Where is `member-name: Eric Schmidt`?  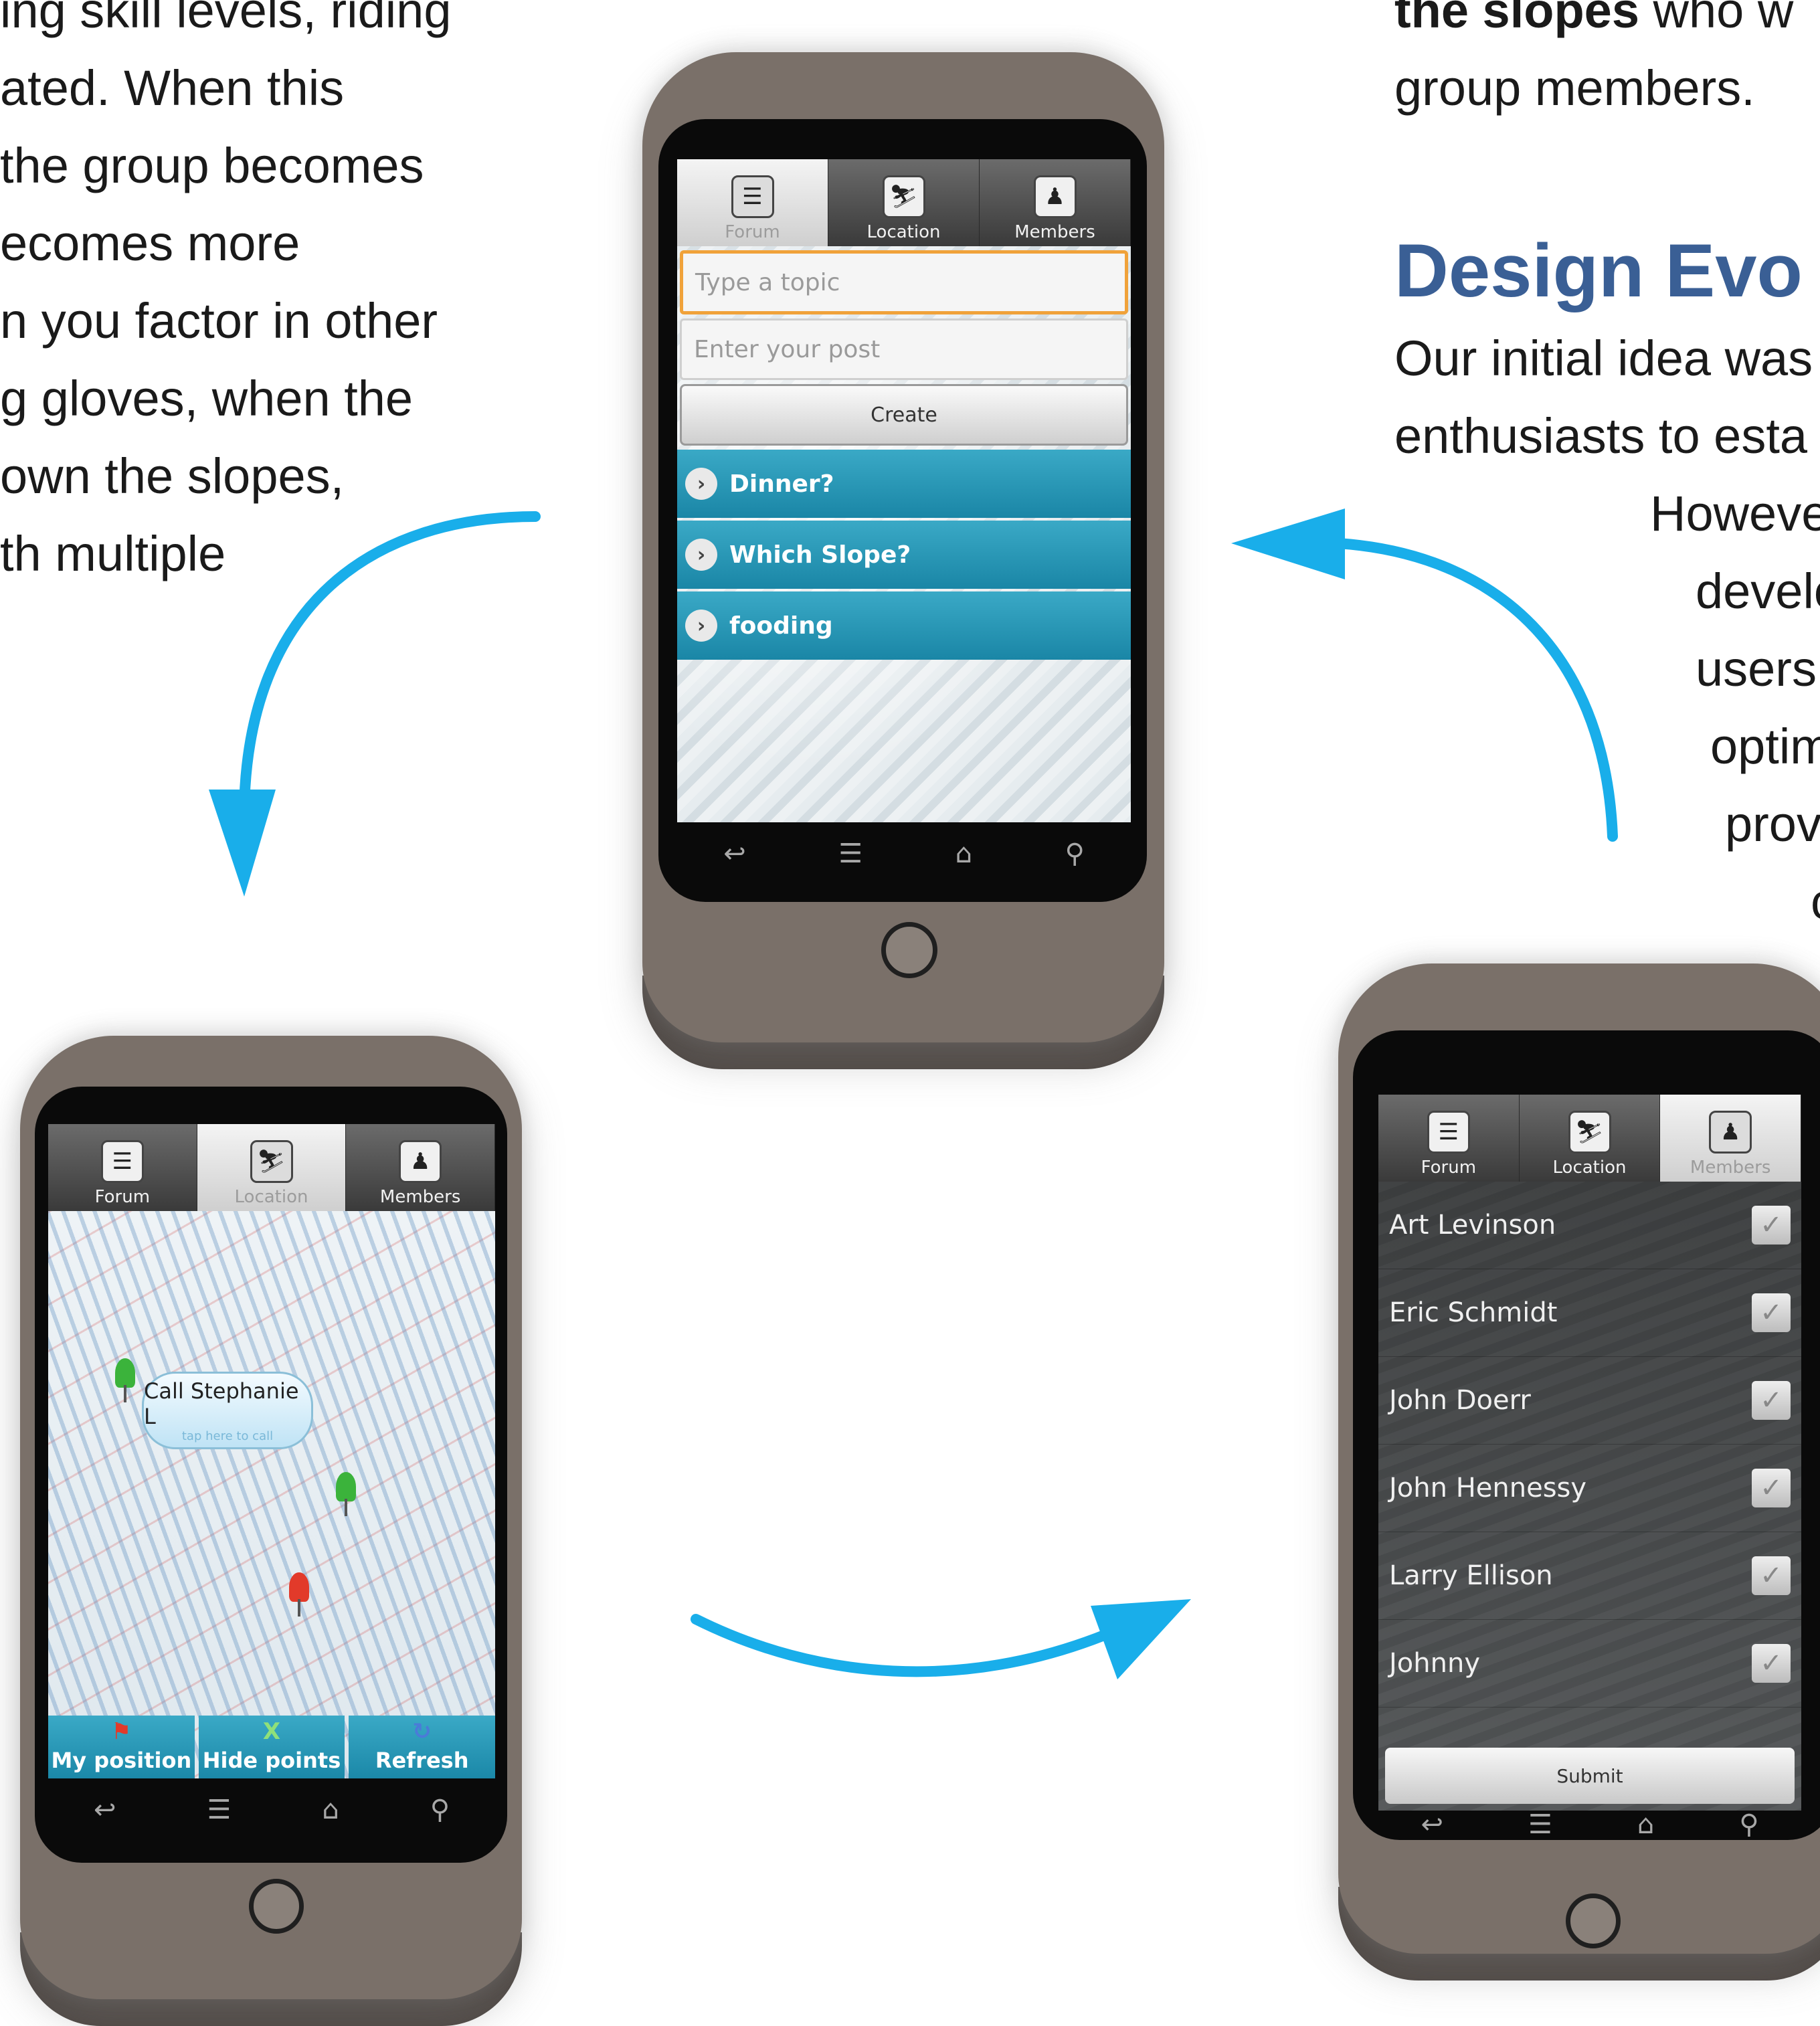 member-name: Eric Schmidt is located at coordinates (1473, 1312).